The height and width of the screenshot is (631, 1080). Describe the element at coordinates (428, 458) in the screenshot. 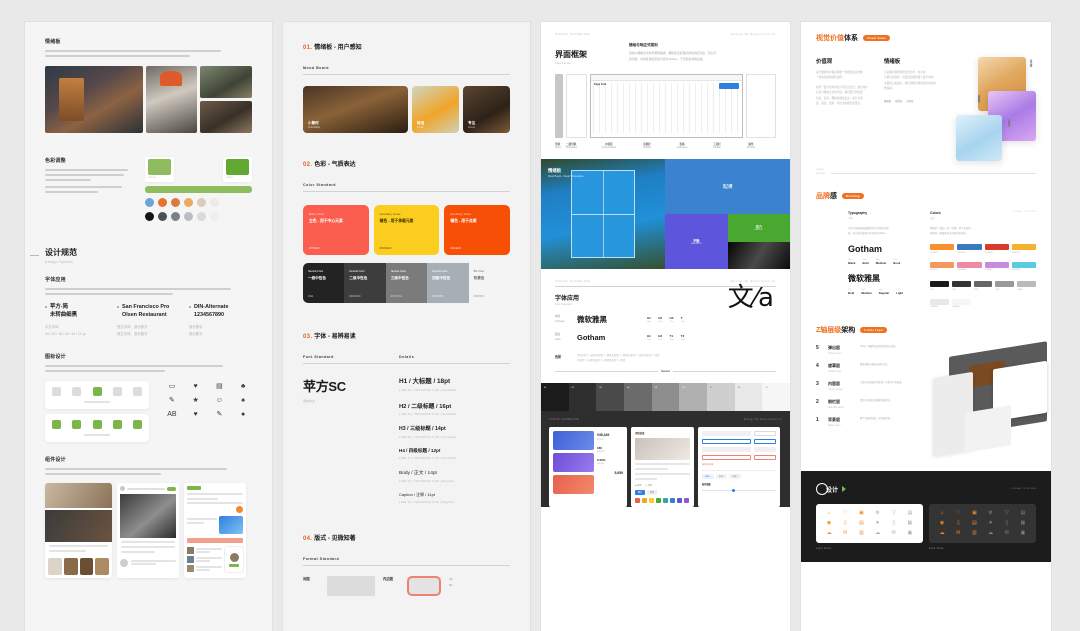

I see `type-scale-meta: LINE 17 | TRACKING 0.00 | Semibold` at that location.